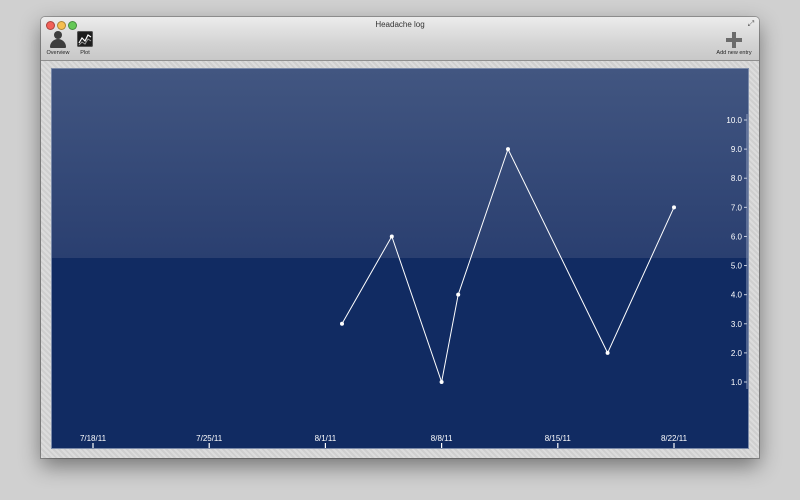 The width and height of the screenshot is (800, 500). I want to click on x-tick-label: 8/1/11, so click(326, 438).